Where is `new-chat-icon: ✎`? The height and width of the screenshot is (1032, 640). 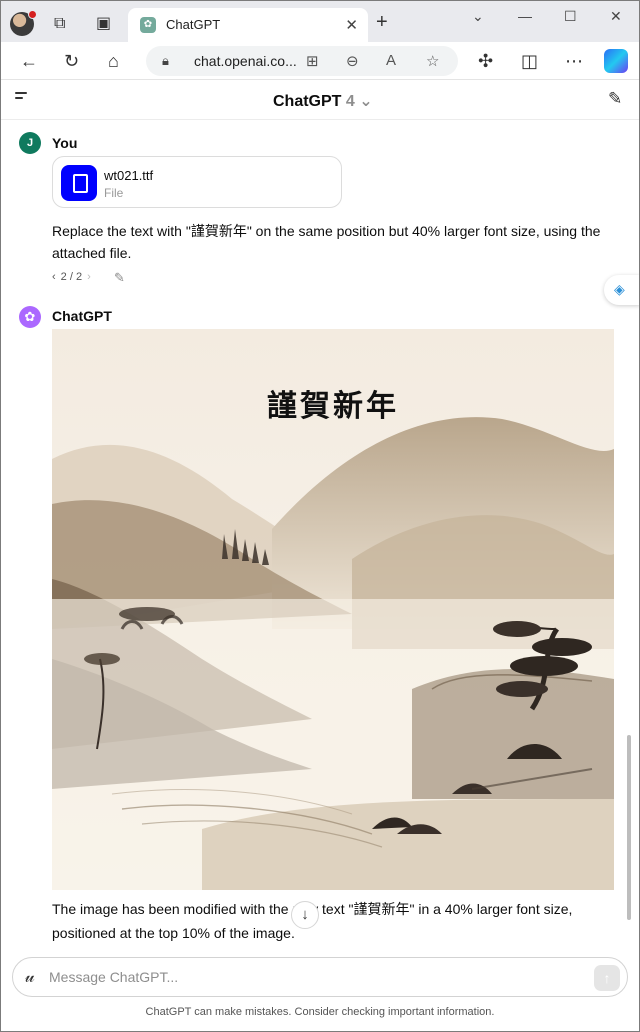 new-chat-icon: ✎ is located at coordinates (615, 99).